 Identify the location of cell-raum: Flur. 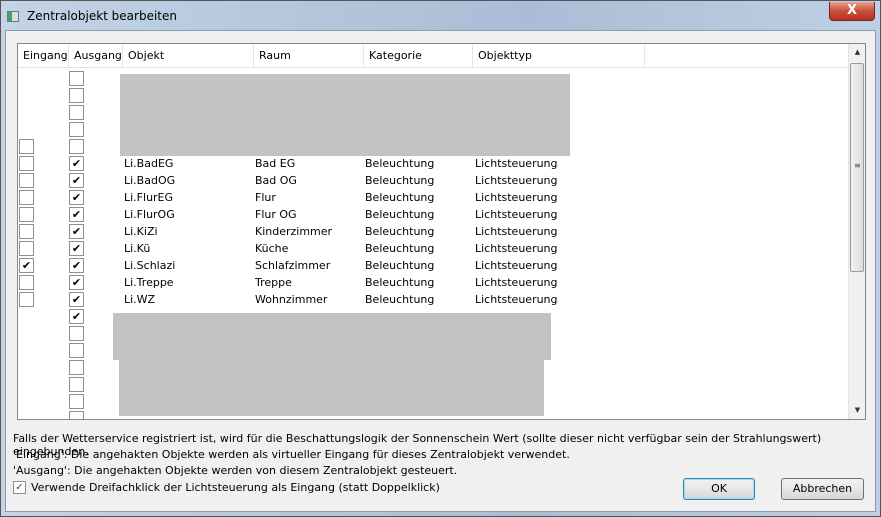
(265, 197).